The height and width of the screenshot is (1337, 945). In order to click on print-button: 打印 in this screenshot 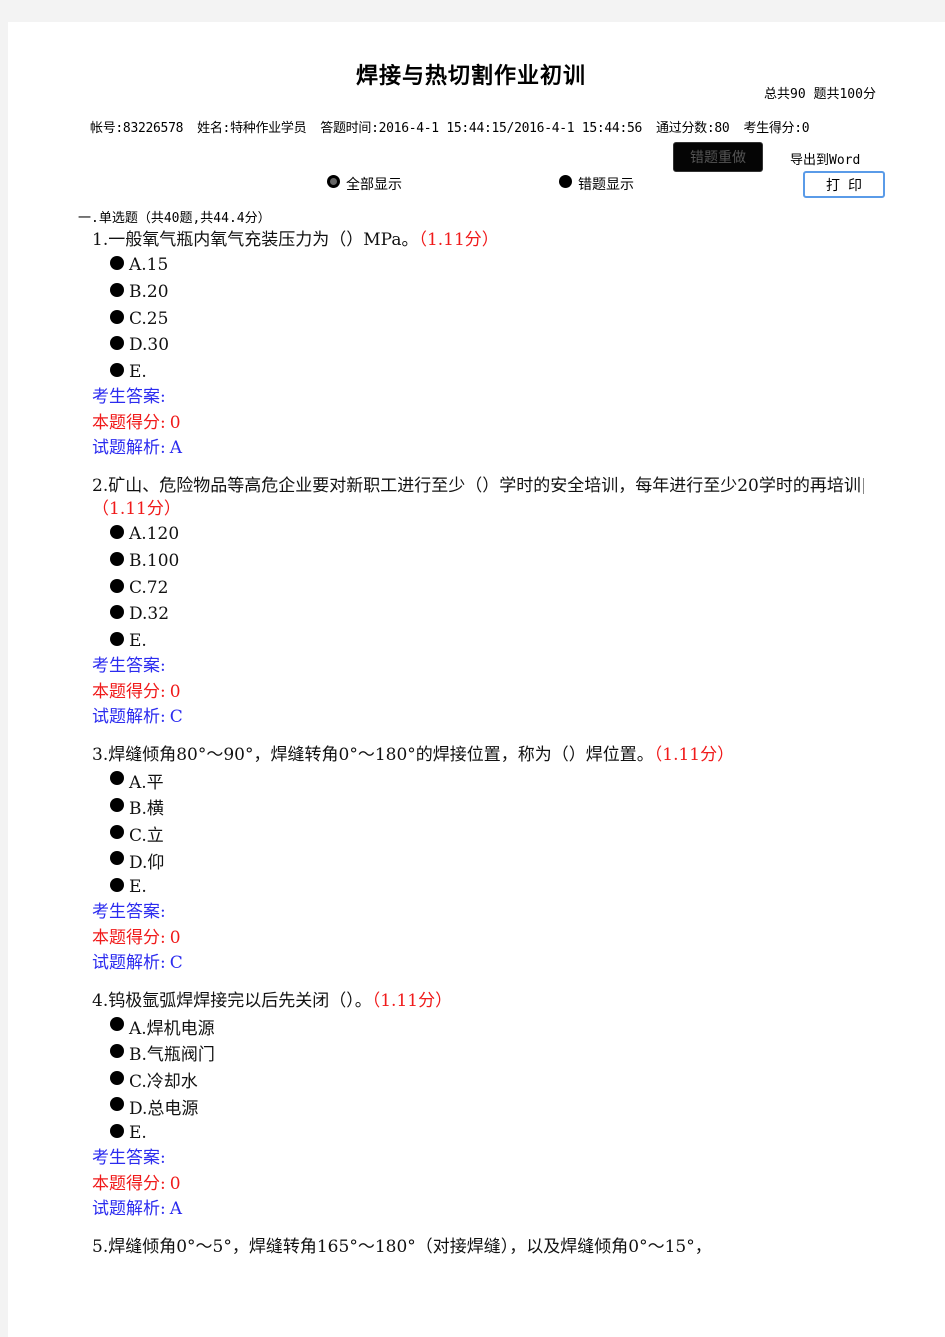, I will do `click(844, 184)`.